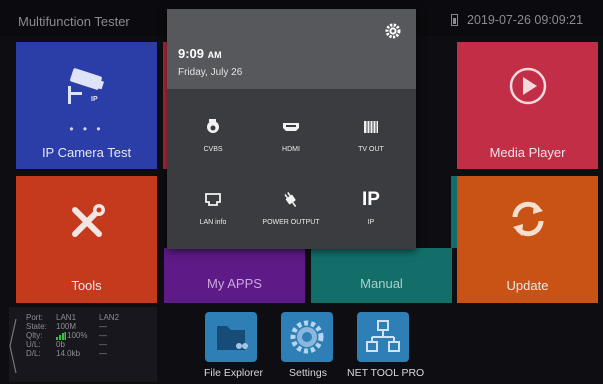  I want to click on lan-header-row: Port: LAN1 LAN2, so click(72, 317).